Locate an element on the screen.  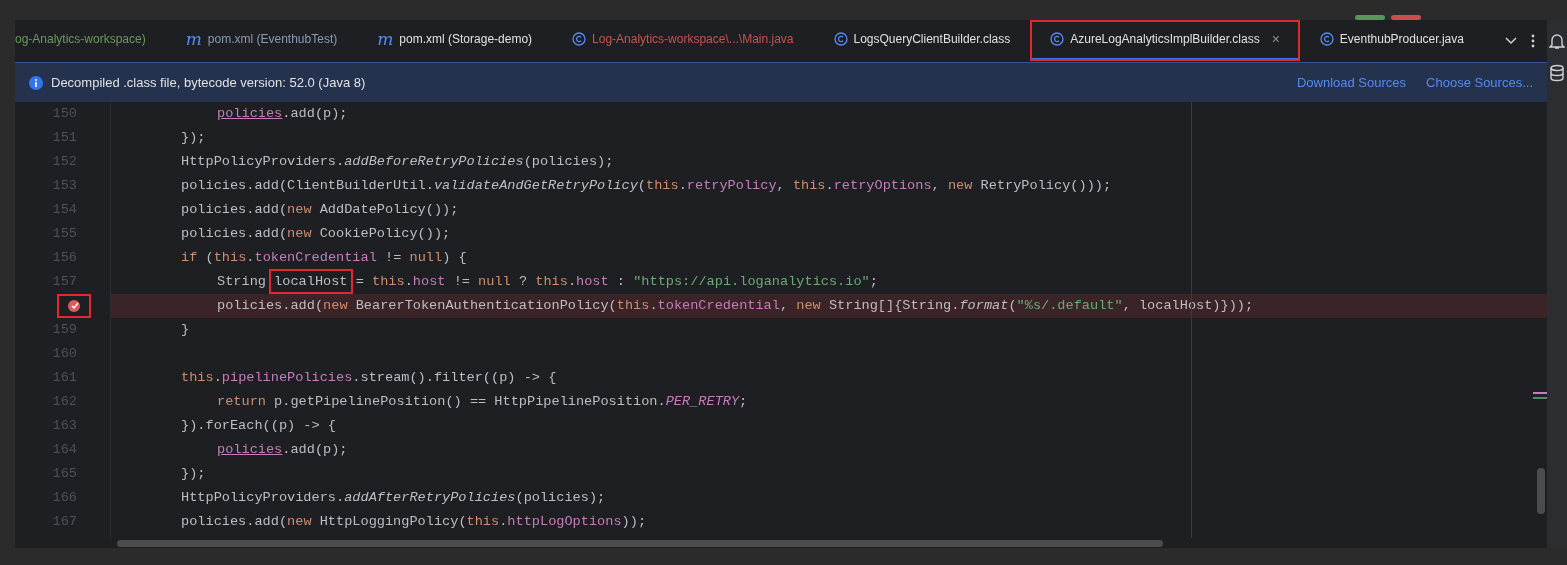
code-line: HttpPolicyProviders.addAfterRetryPolicies(policies); is located at coordinates (393, 497).